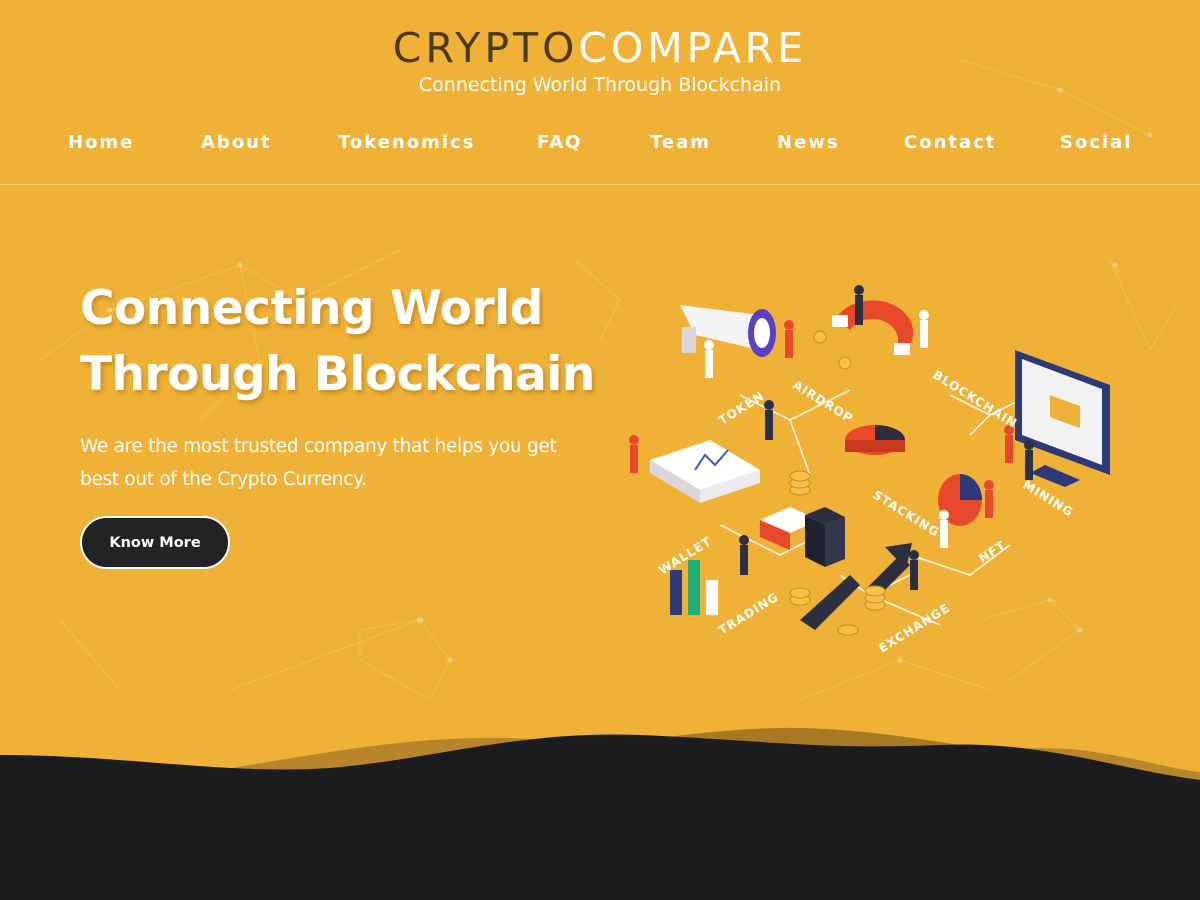 The image size is (1200, 900). I want to click on nav-tokenomics: Tokenomics, so click(406, 142).